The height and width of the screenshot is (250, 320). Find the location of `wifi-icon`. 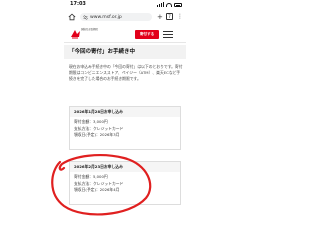

wifi-icon is located at coordinates (169, 4).